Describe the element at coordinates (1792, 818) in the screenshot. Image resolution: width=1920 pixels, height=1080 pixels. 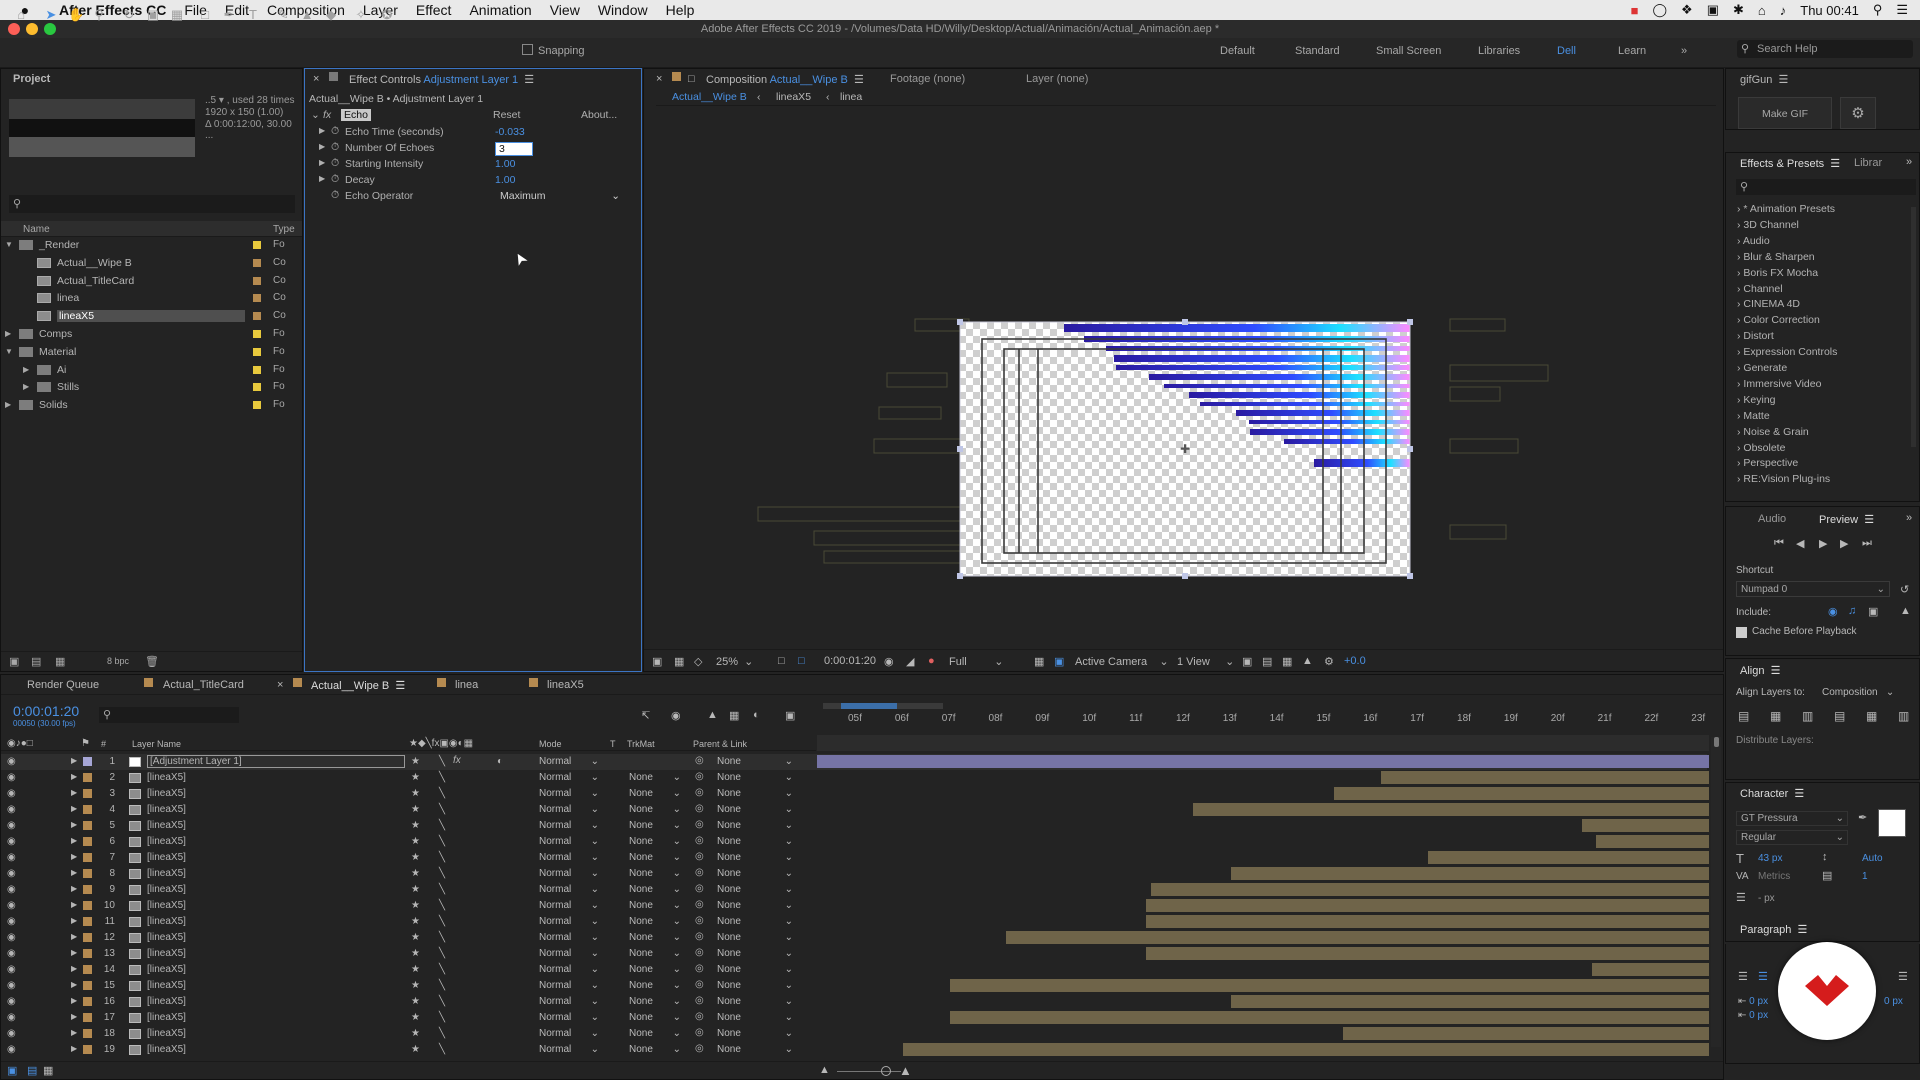
I see `font-family-select: GT Pressura ⌄` at that location.